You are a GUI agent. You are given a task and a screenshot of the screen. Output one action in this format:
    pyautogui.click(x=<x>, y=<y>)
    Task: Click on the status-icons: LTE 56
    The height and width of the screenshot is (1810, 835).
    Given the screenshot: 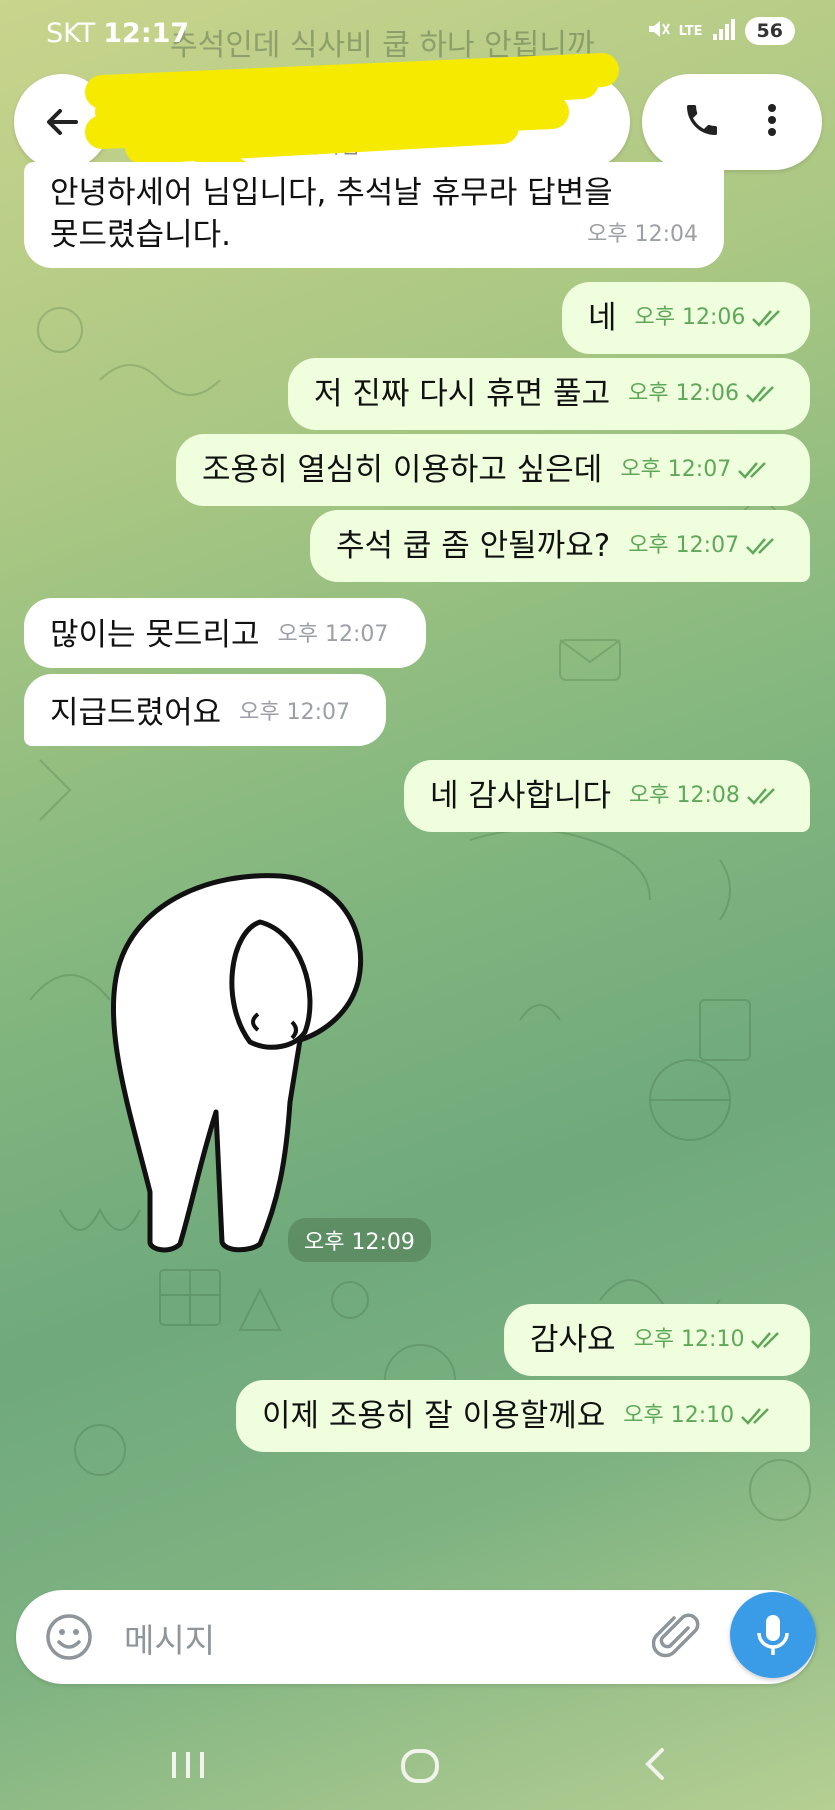 What is the action you would take?
    pyautogui.click(x=720, y=31)
    